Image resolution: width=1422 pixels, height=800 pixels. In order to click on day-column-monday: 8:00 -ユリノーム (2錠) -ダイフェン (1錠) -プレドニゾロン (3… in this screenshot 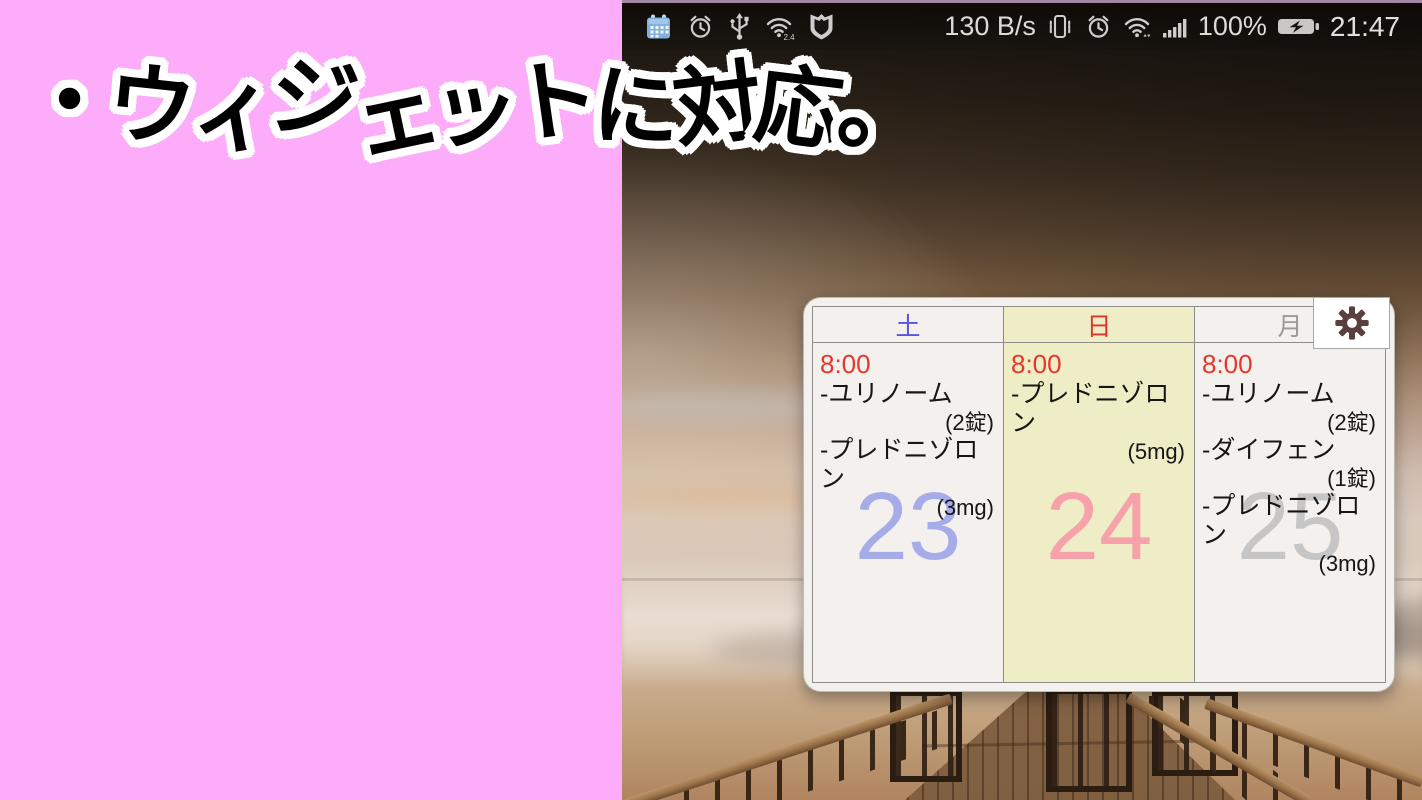, I will do `click(1290, 512)`.